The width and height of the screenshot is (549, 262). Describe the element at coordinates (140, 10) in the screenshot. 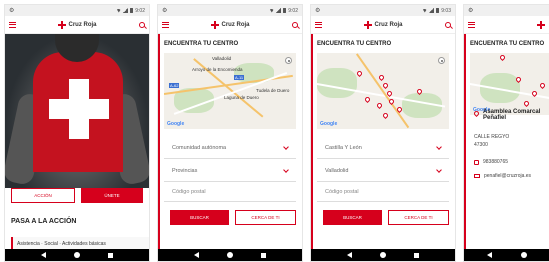

I see `clock: 9:02` at that location.